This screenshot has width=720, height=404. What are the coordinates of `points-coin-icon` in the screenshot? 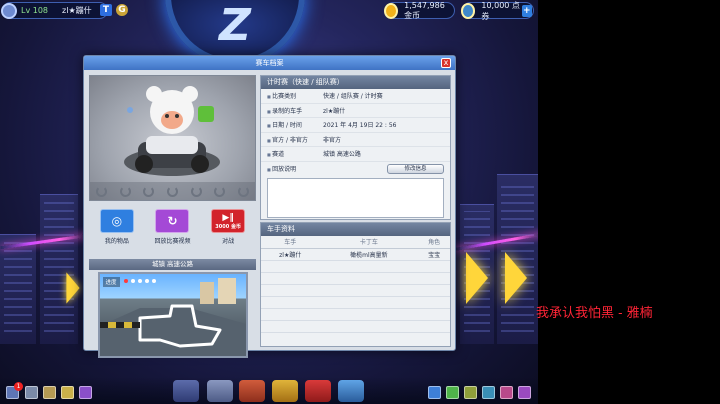 It's located at (468, 10).